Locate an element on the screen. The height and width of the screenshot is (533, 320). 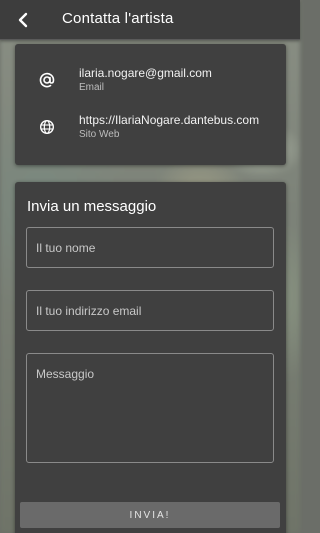
contact-email-row: ilaria.nogare@gmail.com Email is located at coordinates (150, 86).